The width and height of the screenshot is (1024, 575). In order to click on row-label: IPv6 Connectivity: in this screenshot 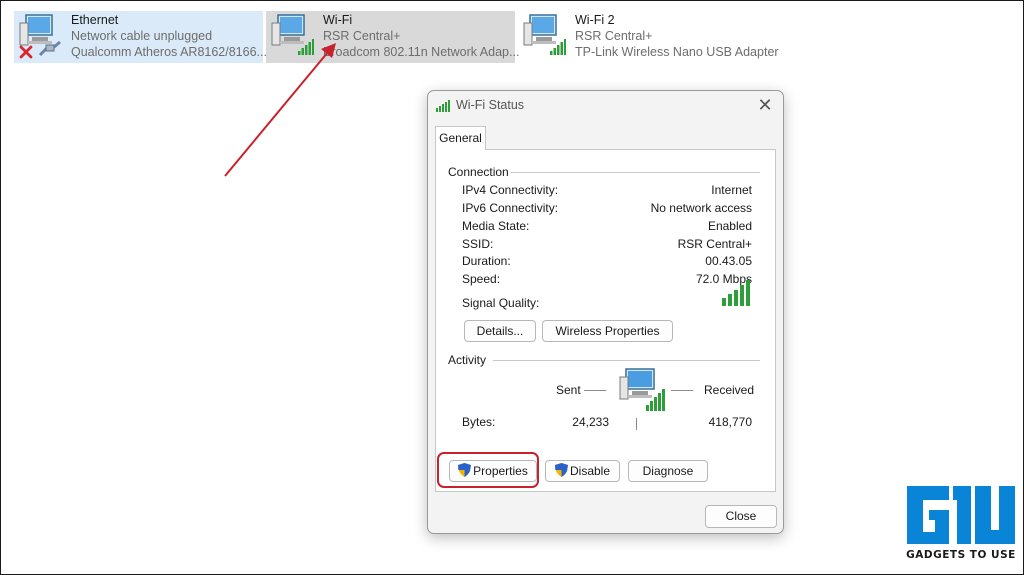, I will do `click(510, 208)`.